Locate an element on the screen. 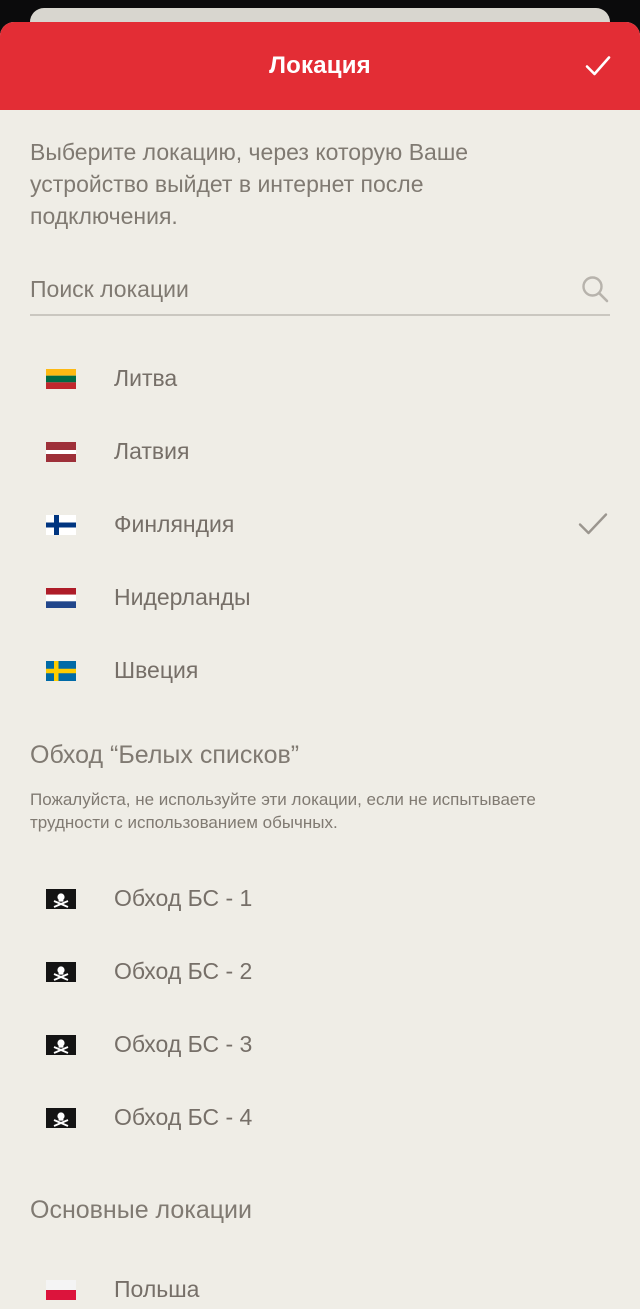  main-location-list: Польша is located at coordinates (320, 1281).